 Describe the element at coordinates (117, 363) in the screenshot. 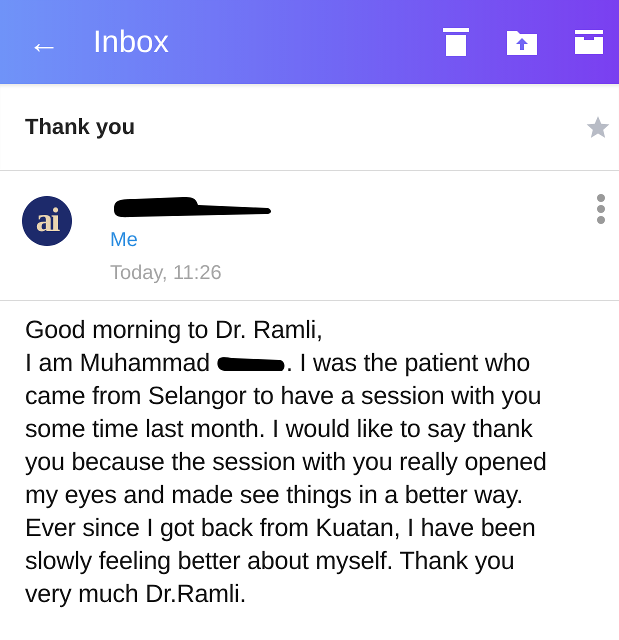

I see `body-text-line: I am Muhammad` at that location.